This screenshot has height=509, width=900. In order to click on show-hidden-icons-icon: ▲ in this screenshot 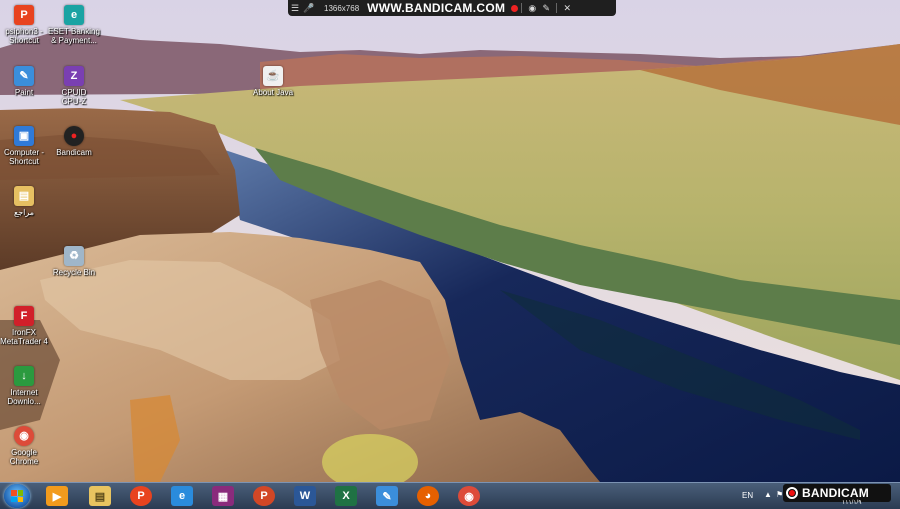, I will do `click(768, 494)`.